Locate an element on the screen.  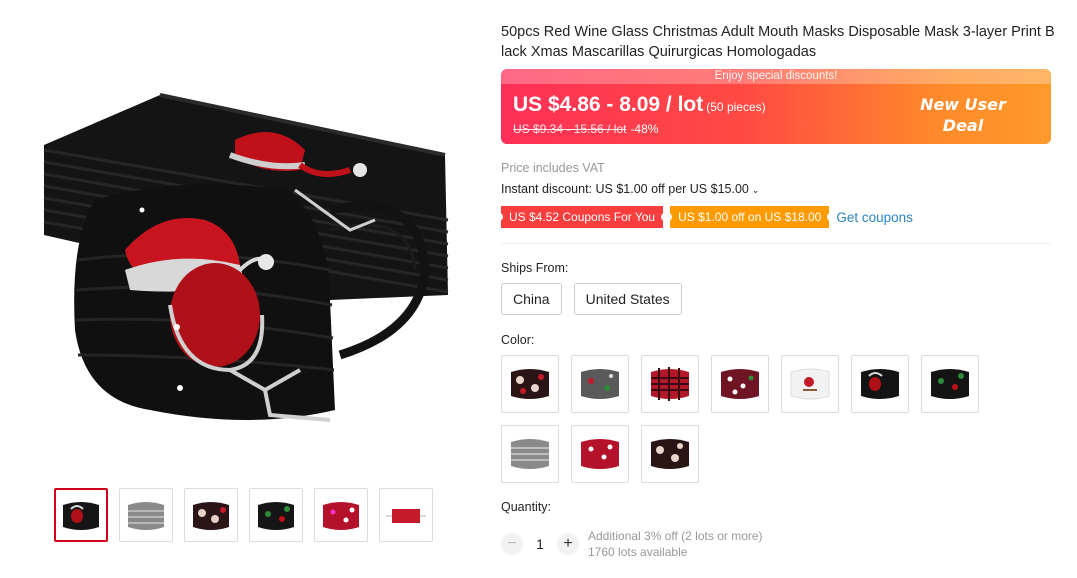
ships-option-united-states: United States is located at coordinates (627, 299).